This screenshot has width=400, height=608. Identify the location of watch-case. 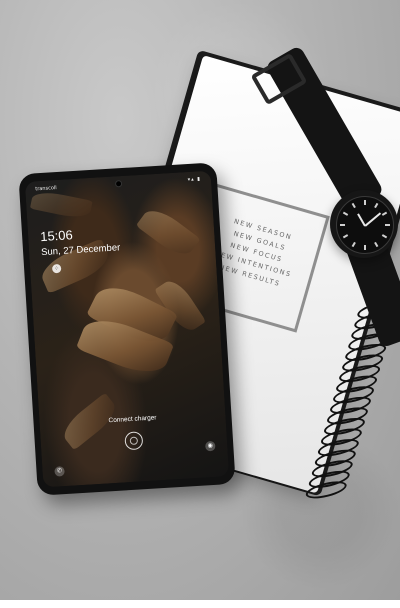
(364, 224).